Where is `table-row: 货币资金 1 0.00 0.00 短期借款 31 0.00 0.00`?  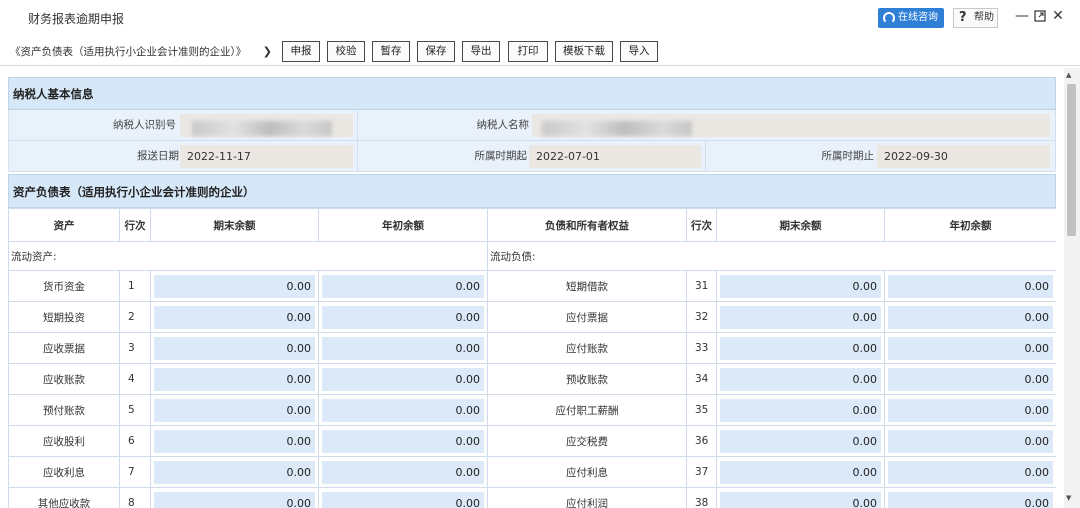 table-row: 货币资金 1 0.00 0.00 短期借款 31 0.00 0.00 is located at coordinates (532, 286).